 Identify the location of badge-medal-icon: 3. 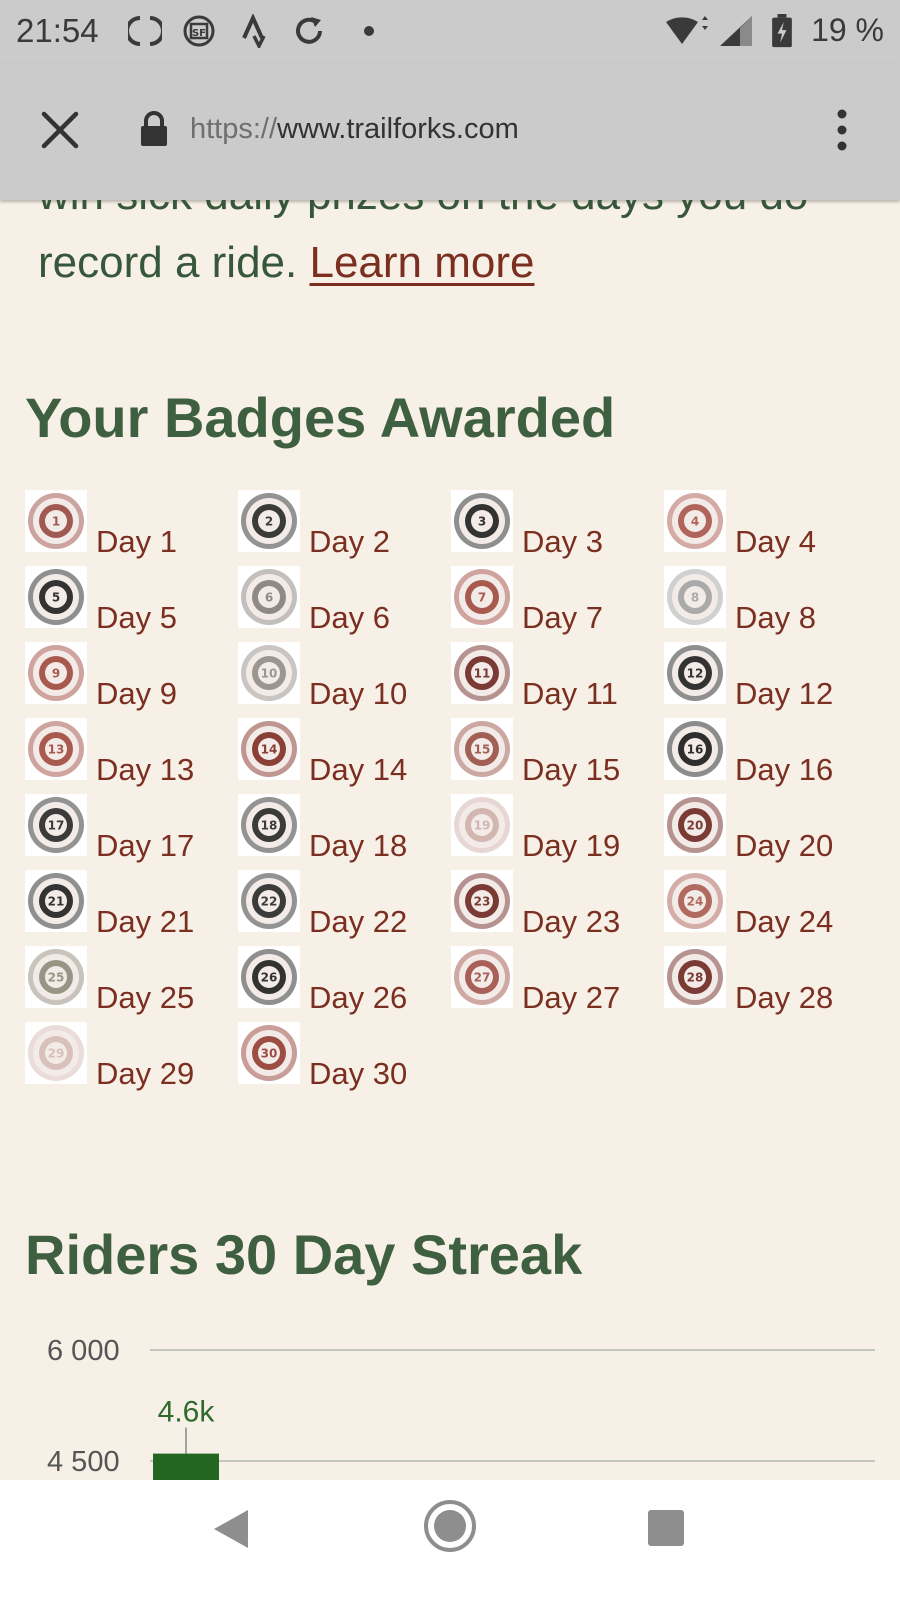
(482, 521).